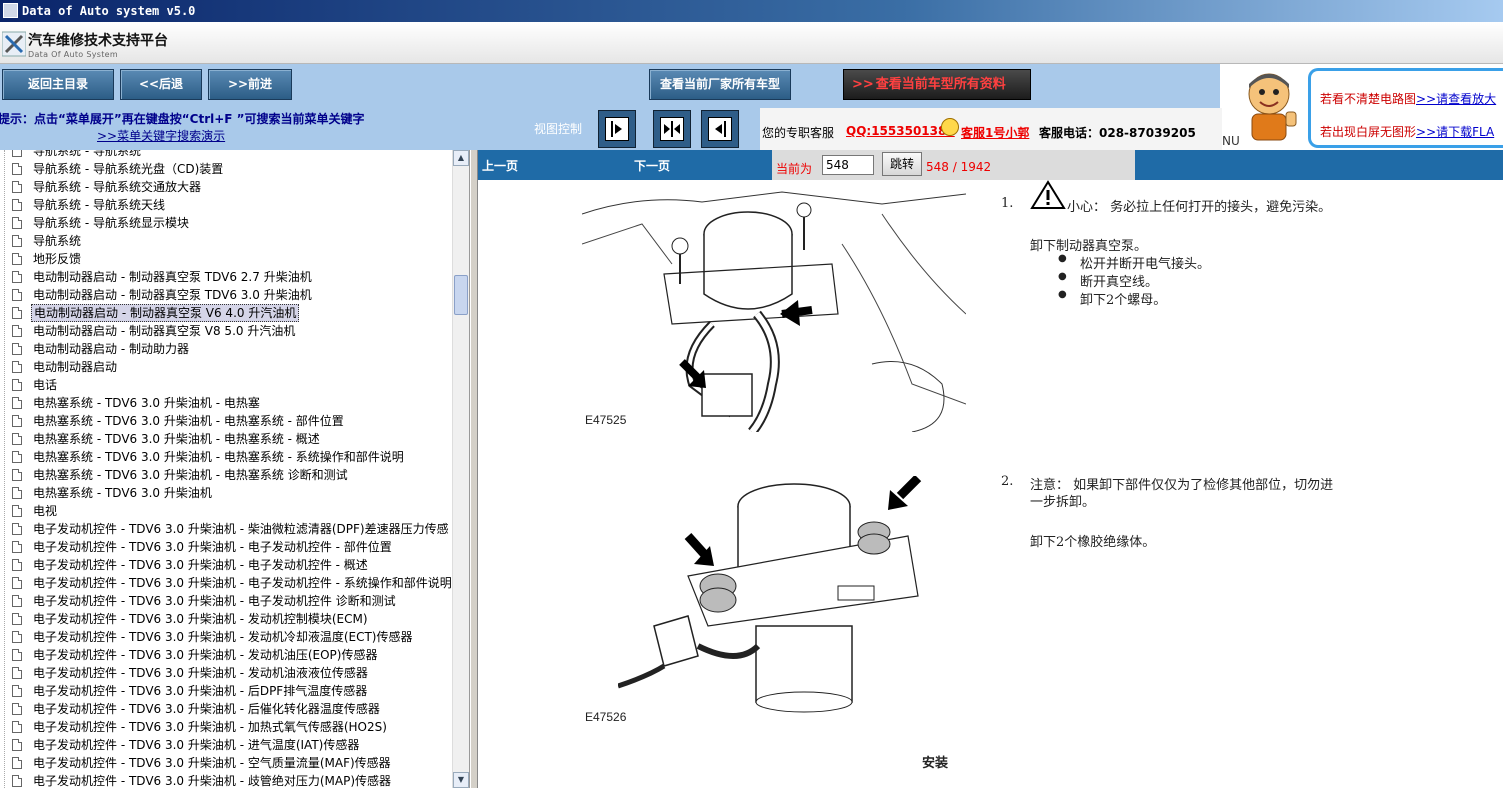  I want to click on ad-panel: 若看不清楚电路图>>请查看放大 若出现白屏无图形>>请下载FLA, so click(1362, 107).